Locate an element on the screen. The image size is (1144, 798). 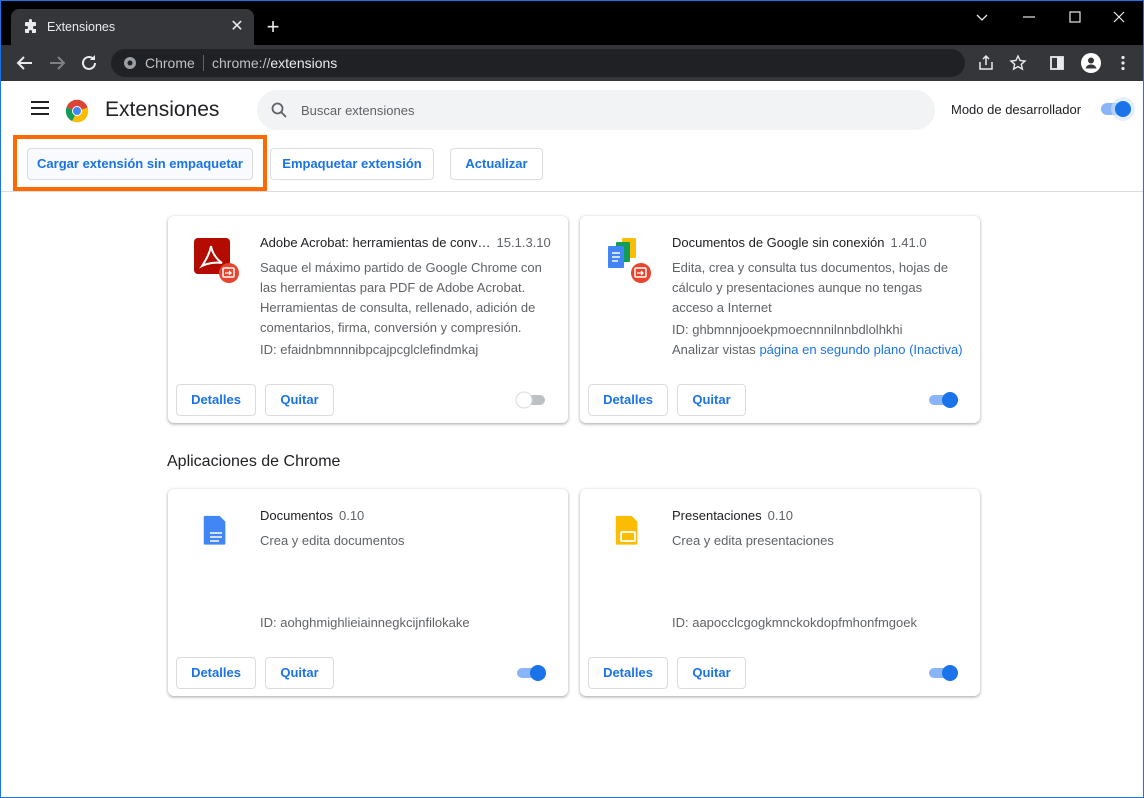
adobe-acrobat-icon is located at coordinates (216, 260).